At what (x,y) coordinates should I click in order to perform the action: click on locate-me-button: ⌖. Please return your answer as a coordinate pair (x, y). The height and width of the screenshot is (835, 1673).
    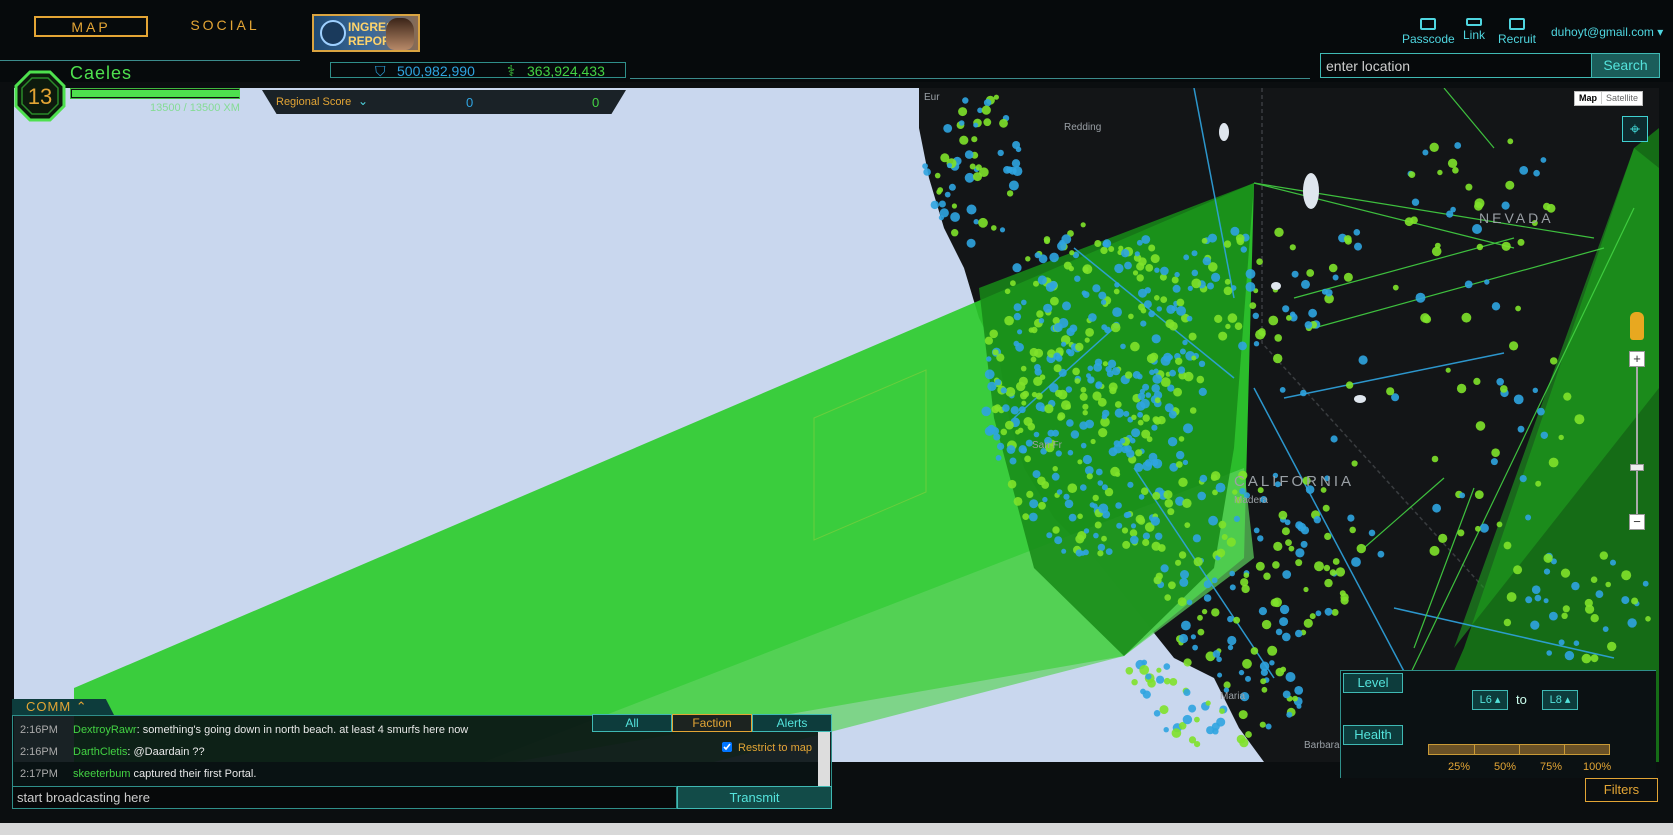
    Looking at the image, I should click on (1635, 129).